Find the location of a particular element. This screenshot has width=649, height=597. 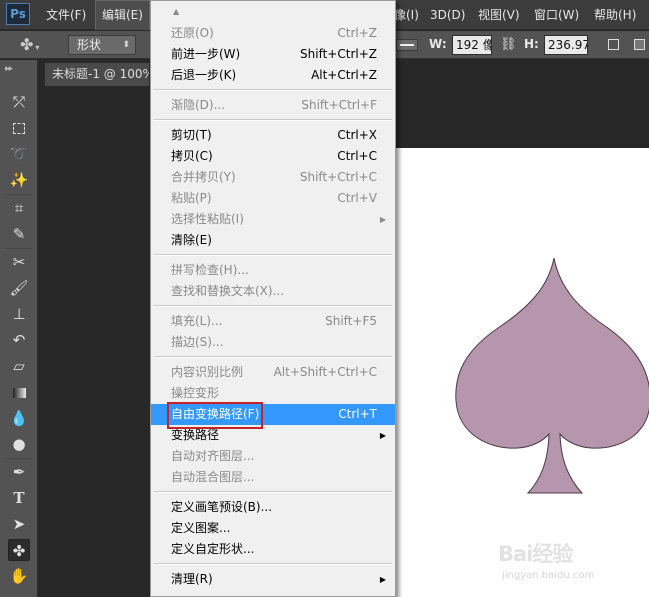

crop-icon: ⌗ is located at coordinates (19, 208).